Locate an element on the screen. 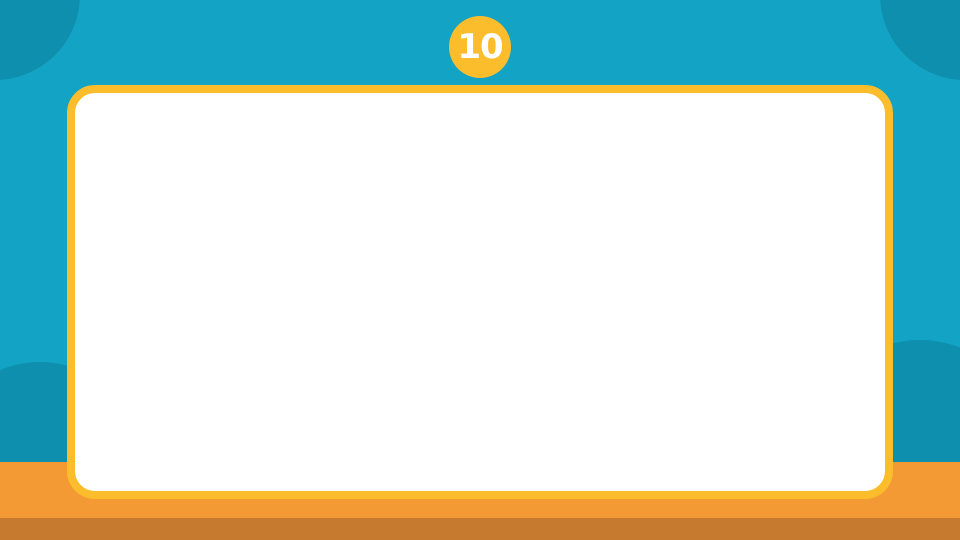 The height and width of the screenshot is (540, 960). slide-number-badge: 10 is located at coordinates (480, 47).